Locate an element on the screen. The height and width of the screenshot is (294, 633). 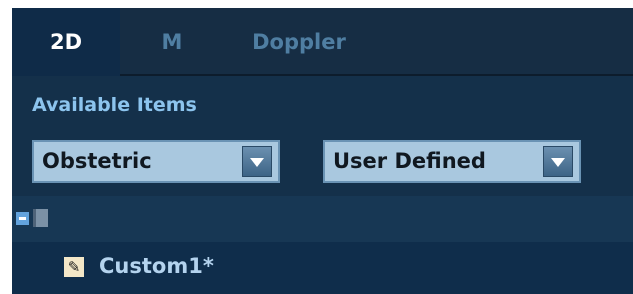
item-group-select: User Defined is located at coordinates (452, 161).